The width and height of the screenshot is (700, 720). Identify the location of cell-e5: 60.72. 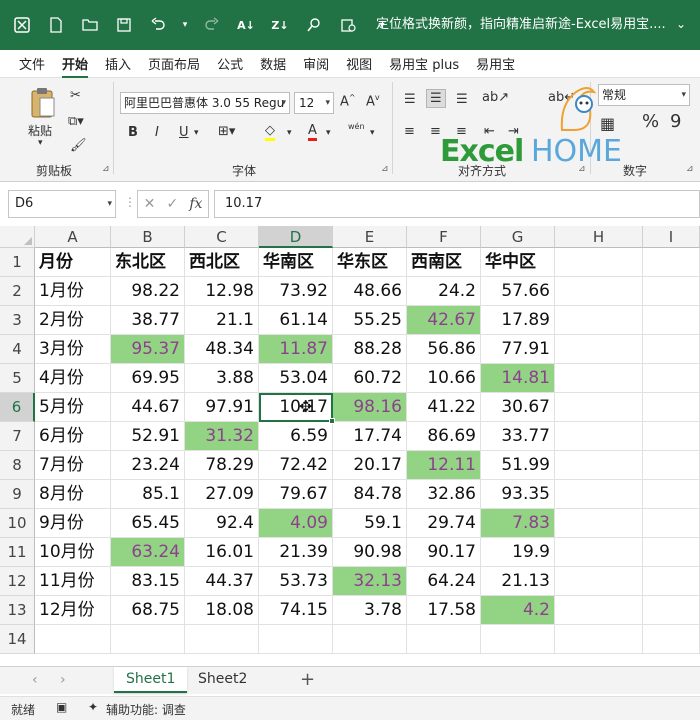
(370, 378).